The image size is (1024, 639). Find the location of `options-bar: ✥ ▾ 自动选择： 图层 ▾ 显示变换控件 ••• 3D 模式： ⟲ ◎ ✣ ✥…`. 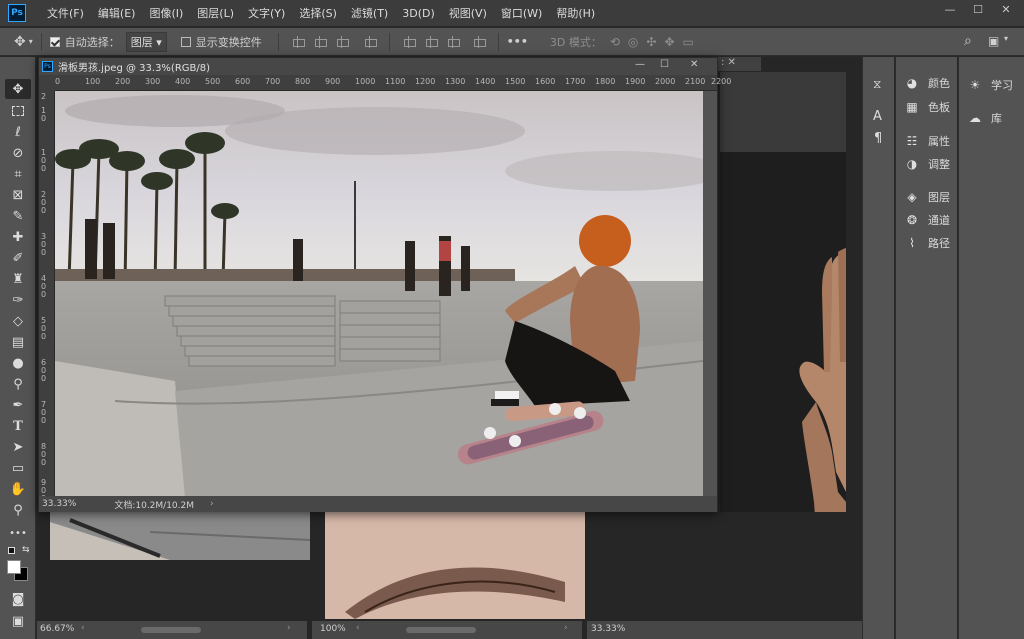

options-bar: ✥ ▾ 自动选择： 图层 ▾ 显示变换控件 ••• 3D 模式： ⟲ ◎ ✣ ✥… is located at coordinates (512, 42).